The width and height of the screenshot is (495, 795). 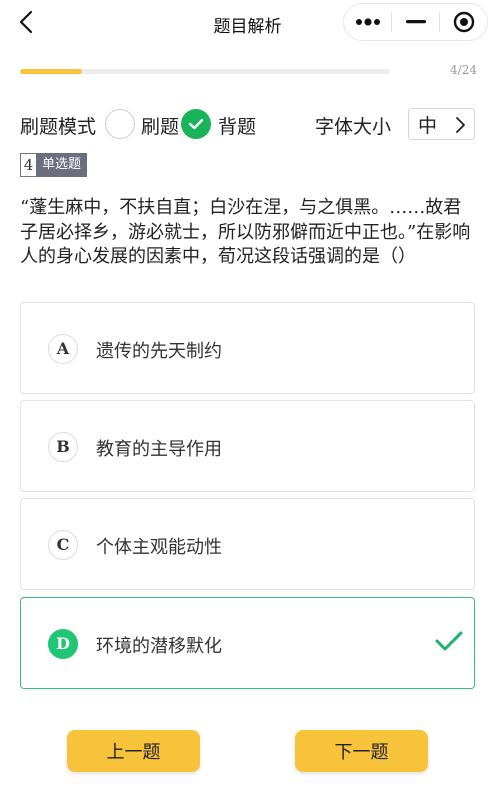 I want to click on mode-radio-memorize, so click(x=196, y=124).